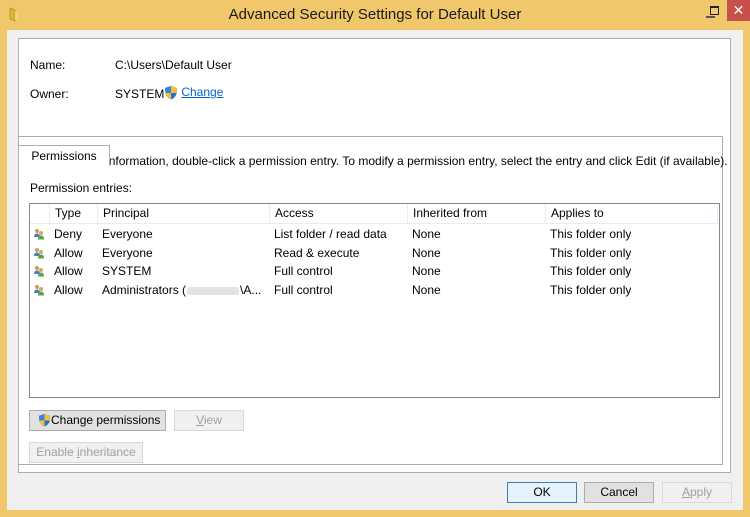 This screenshot has width=750, height=517. I want to click on column-header-type: Type, so click(73, 213).